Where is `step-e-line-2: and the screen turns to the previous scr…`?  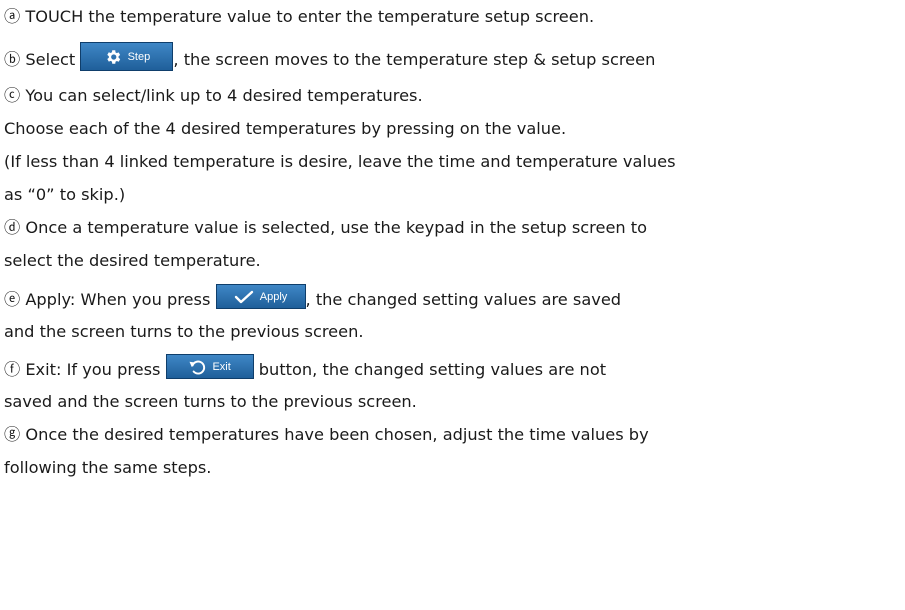
step-e-line-2: and the screen turns to the previous scr… is located at coordinates (184, 331).